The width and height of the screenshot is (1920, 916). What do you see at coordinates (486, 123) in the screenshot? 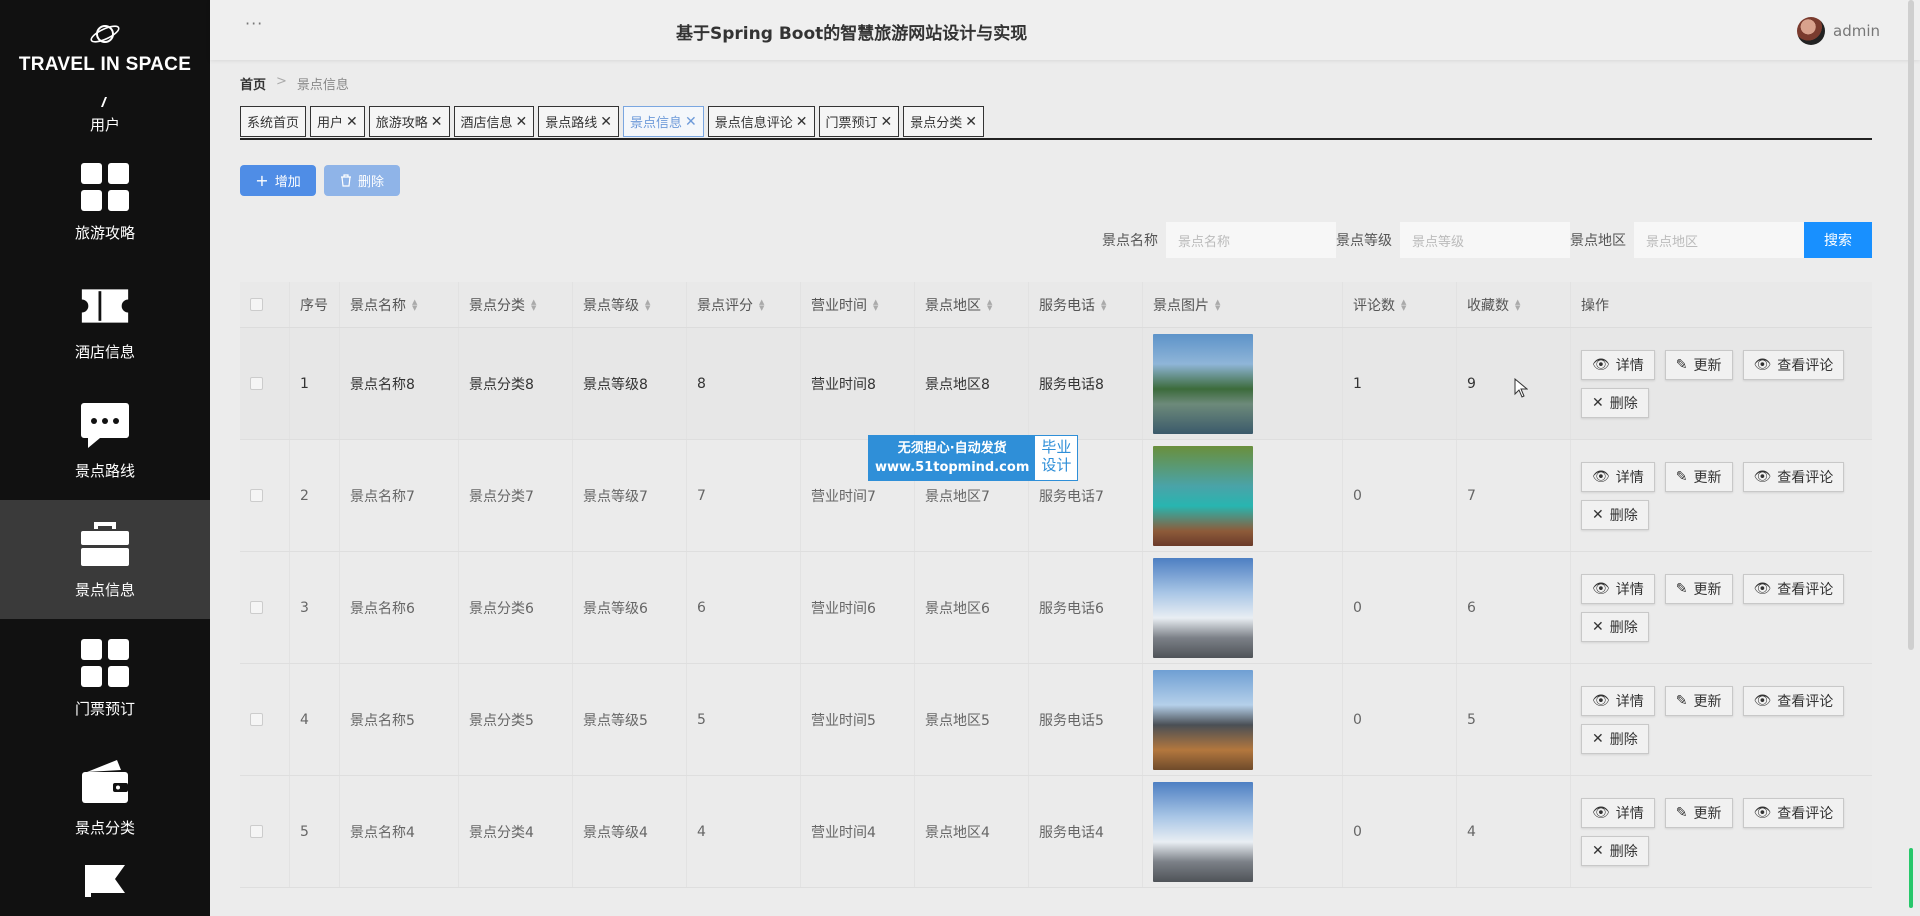
I see `tab-label: 酒店信息` at bounding box center [486, 123].